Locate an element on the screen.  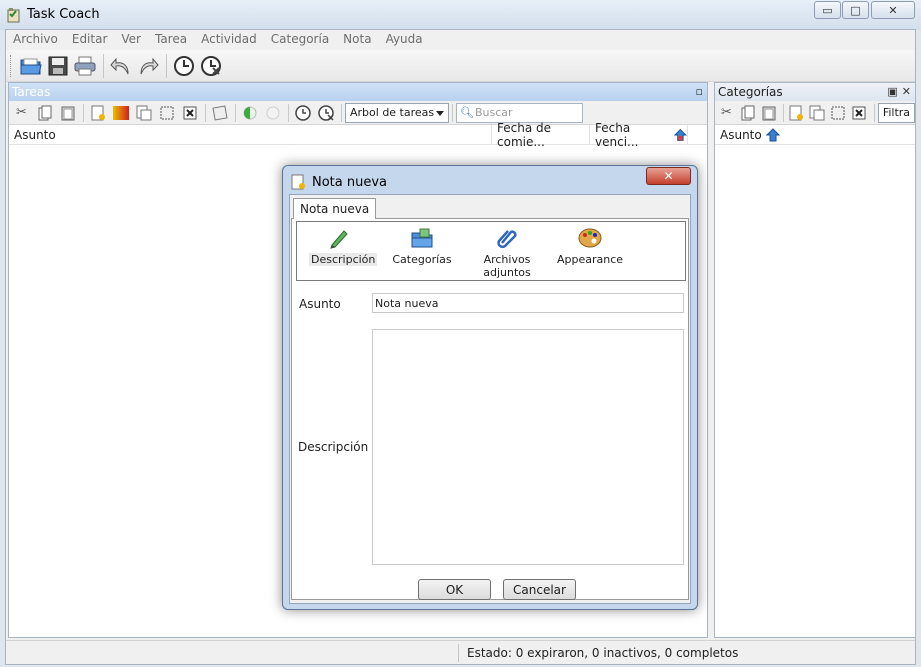
new-subcategory-icon is located at coordinates (817, 112).